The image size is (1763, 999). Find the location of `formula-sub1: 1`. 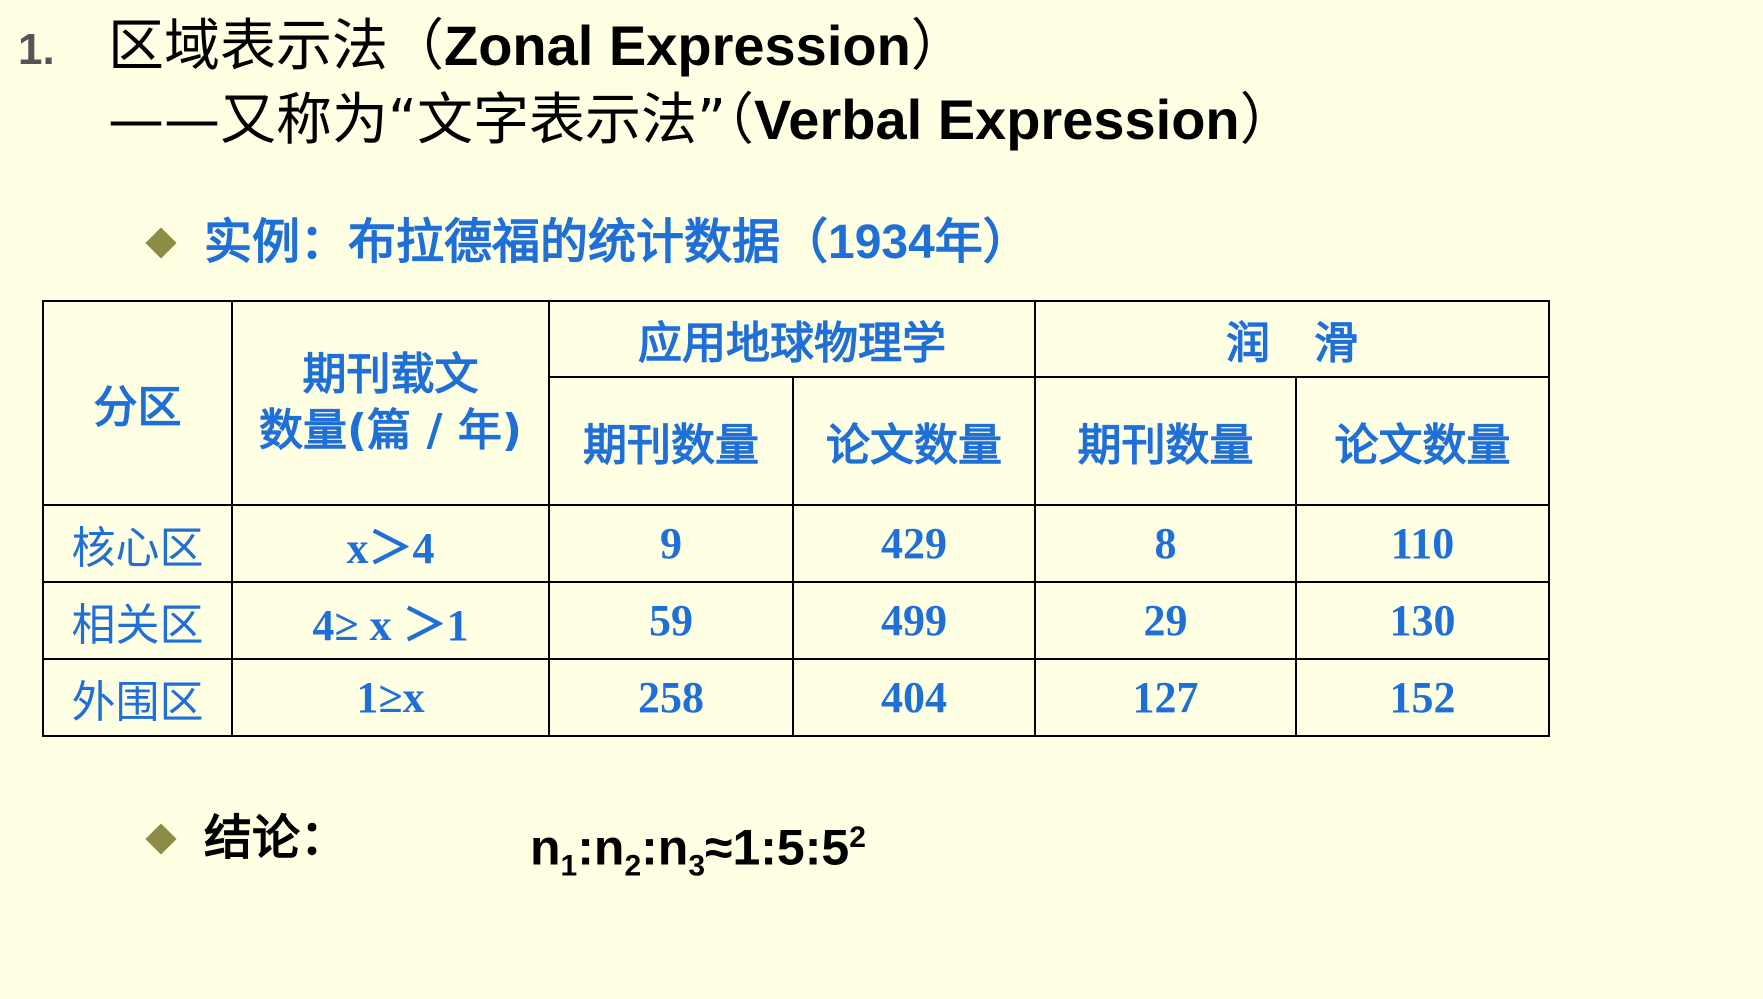

formula-sub1: 1 is located at coordinates (569, 866).